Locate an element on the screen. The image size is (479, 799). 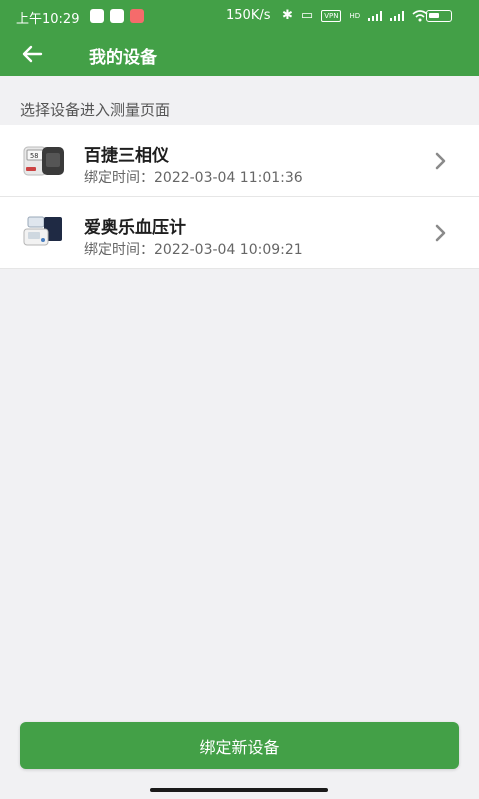
app-bar: 我的设备 is located at coordinates (239, 54).